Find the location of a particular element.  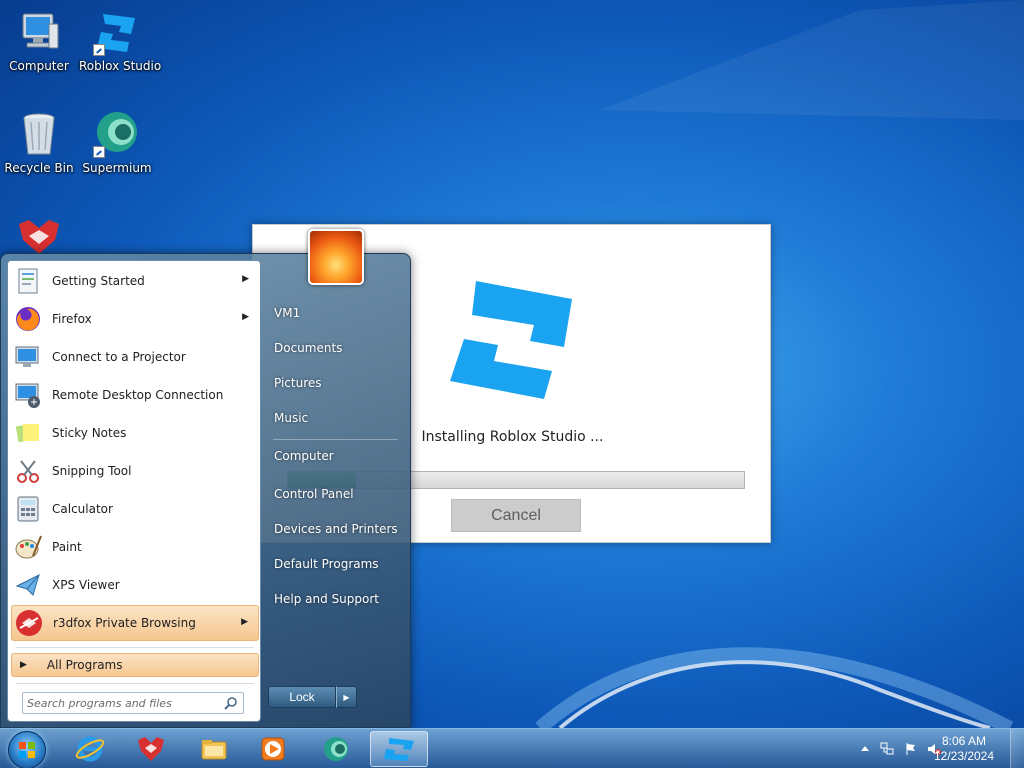

search-input is located at coordinates (122, 703).